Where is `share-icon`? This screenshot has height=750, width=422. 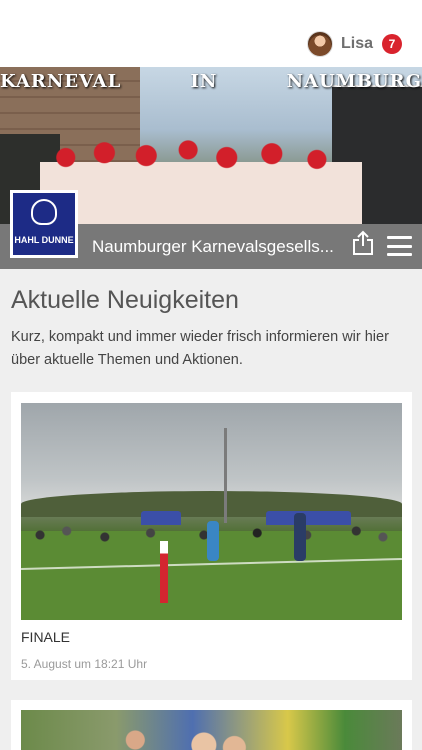 share-icon is located at coordinates (363, 242).